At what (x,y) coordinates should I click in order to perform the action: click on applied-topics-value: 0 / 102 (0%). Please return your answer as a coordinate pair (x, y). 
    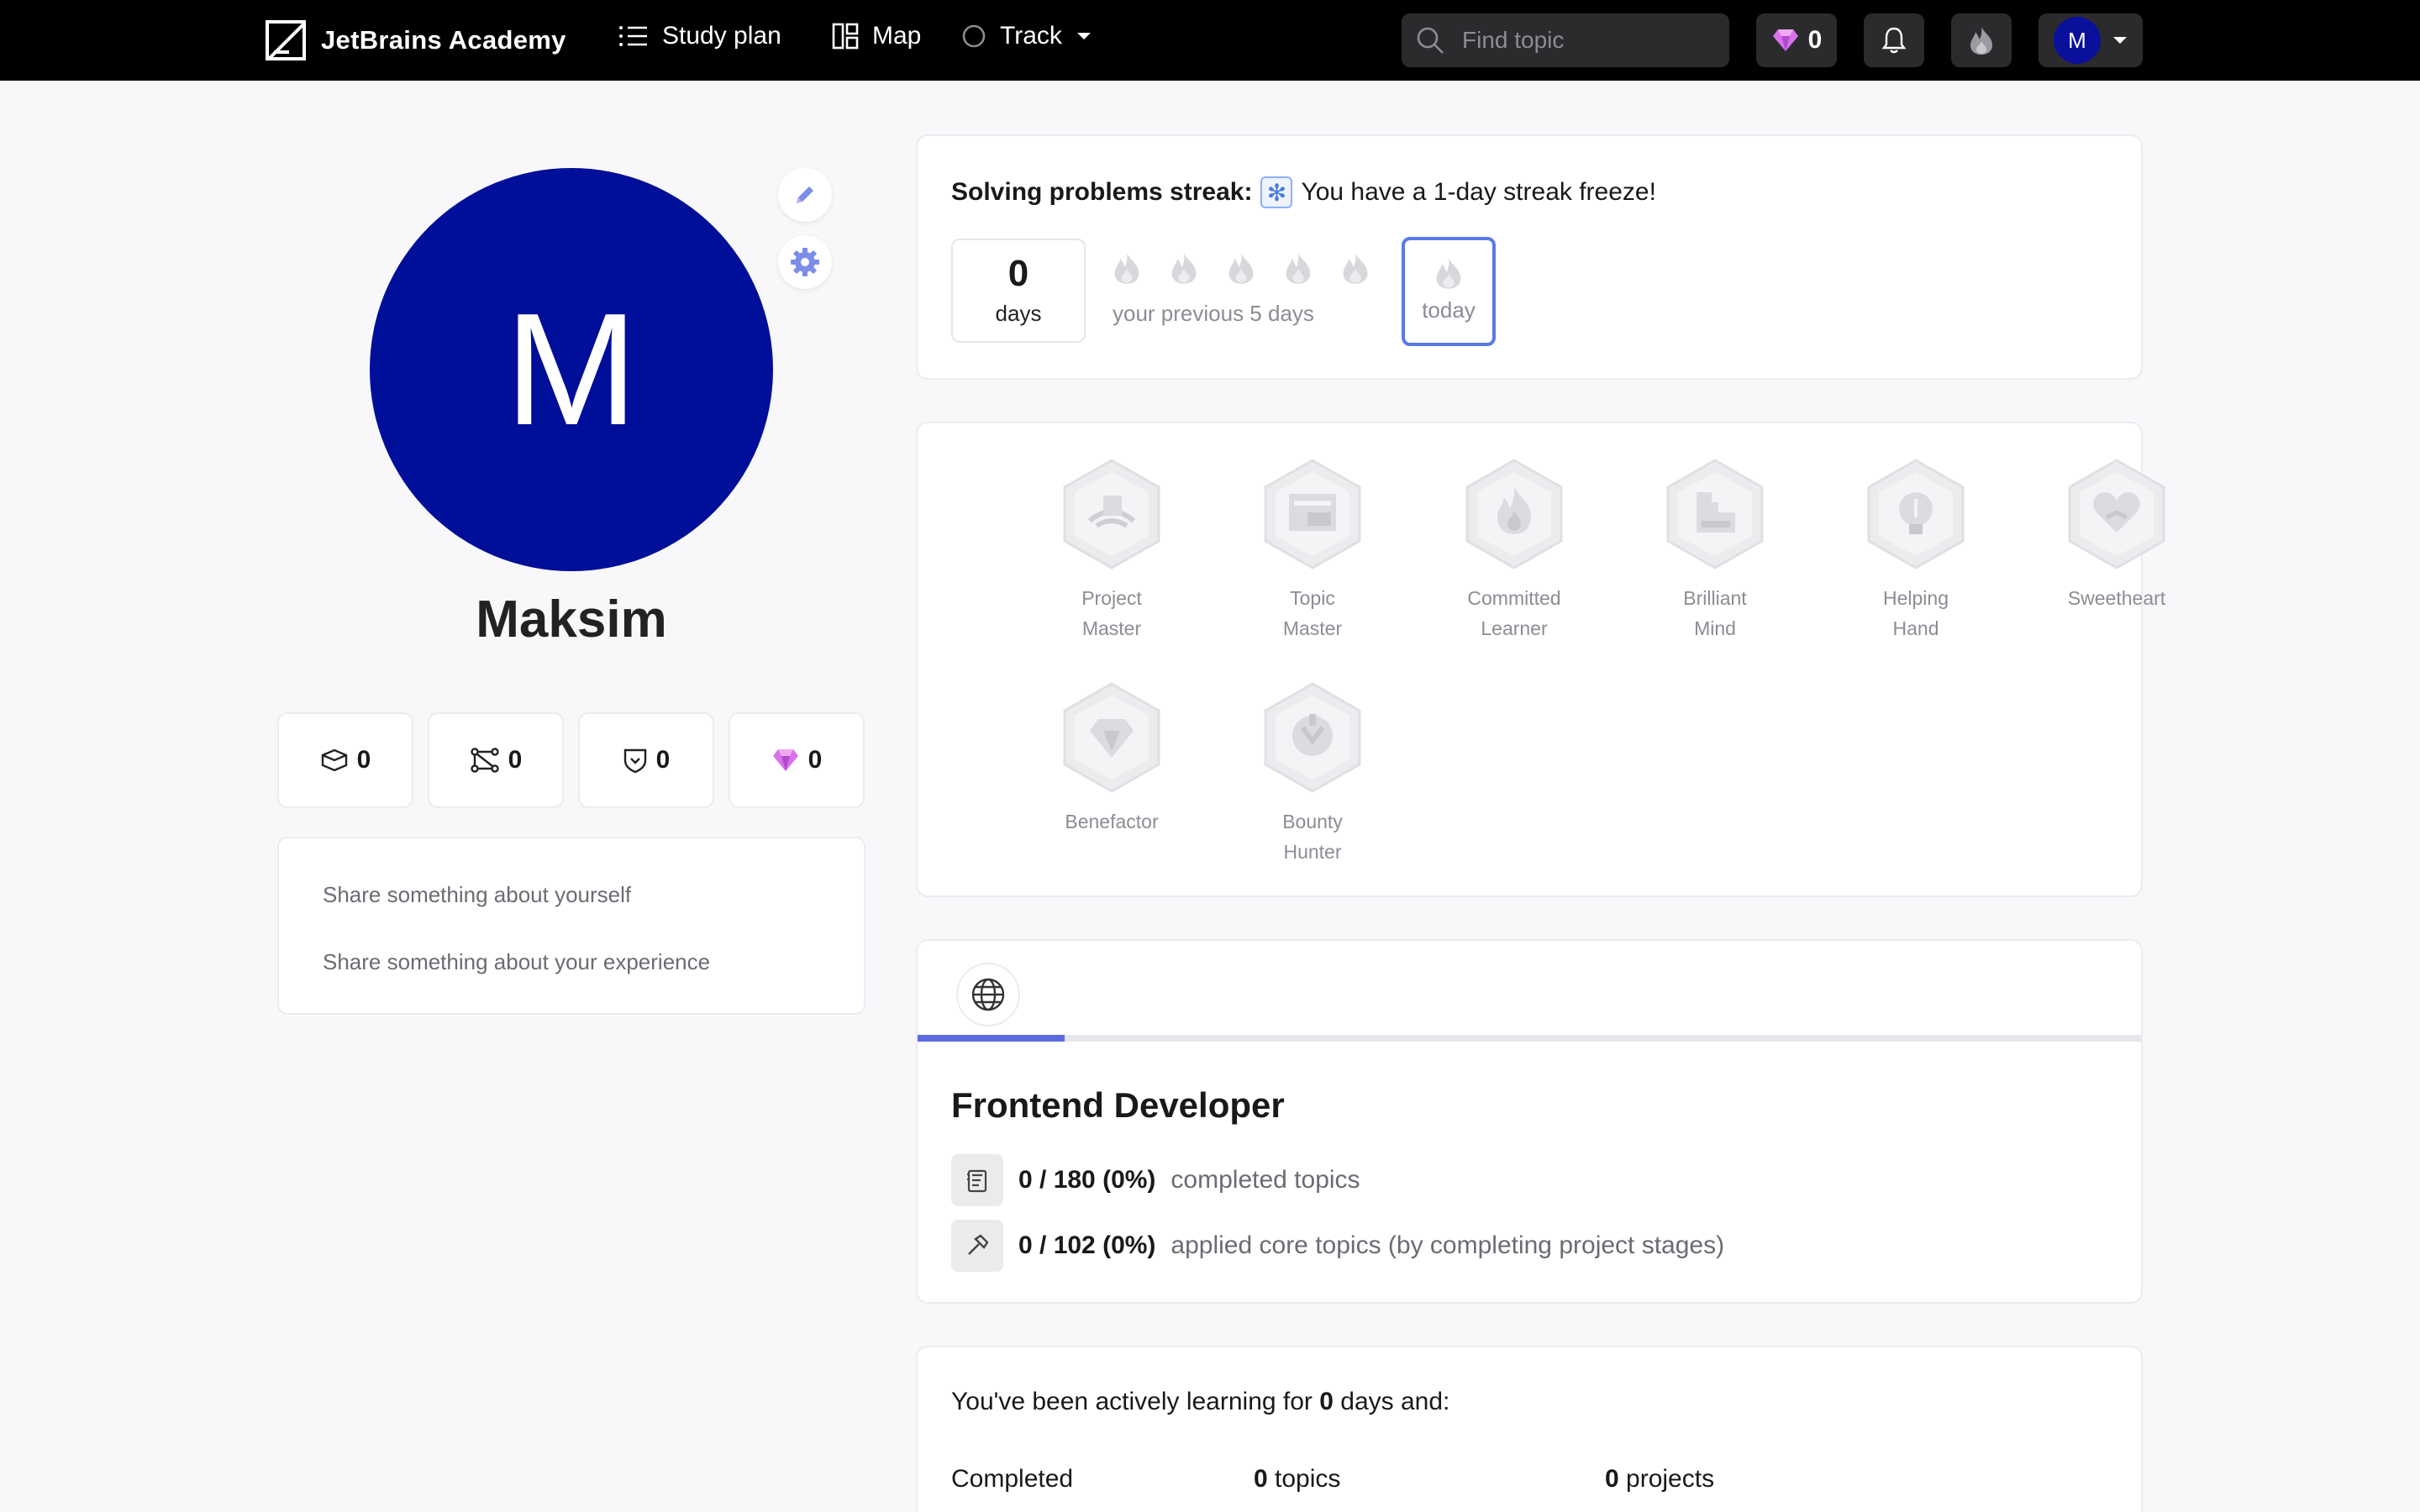
    Looking at the image, I should click on (1087, 1245).